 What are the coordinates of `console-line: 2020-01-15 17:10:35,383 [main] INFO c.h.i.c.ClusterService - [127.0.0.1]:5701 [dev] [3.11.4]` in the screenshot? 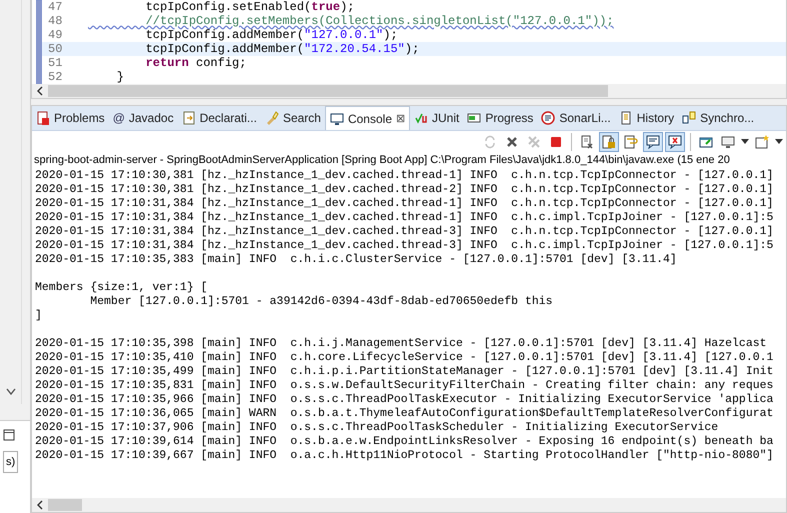 It's located at (356, 260).